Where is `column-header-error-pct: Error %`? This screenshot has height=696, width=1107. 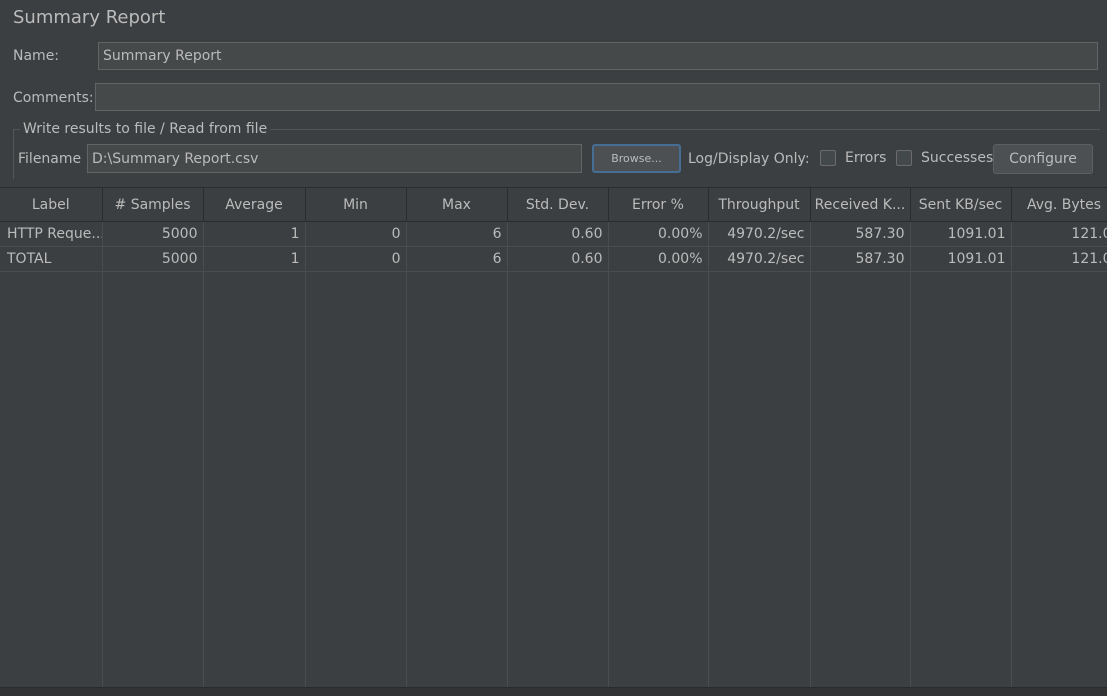
column-header-error-pct: Error % is located at coordinates (658, 204).